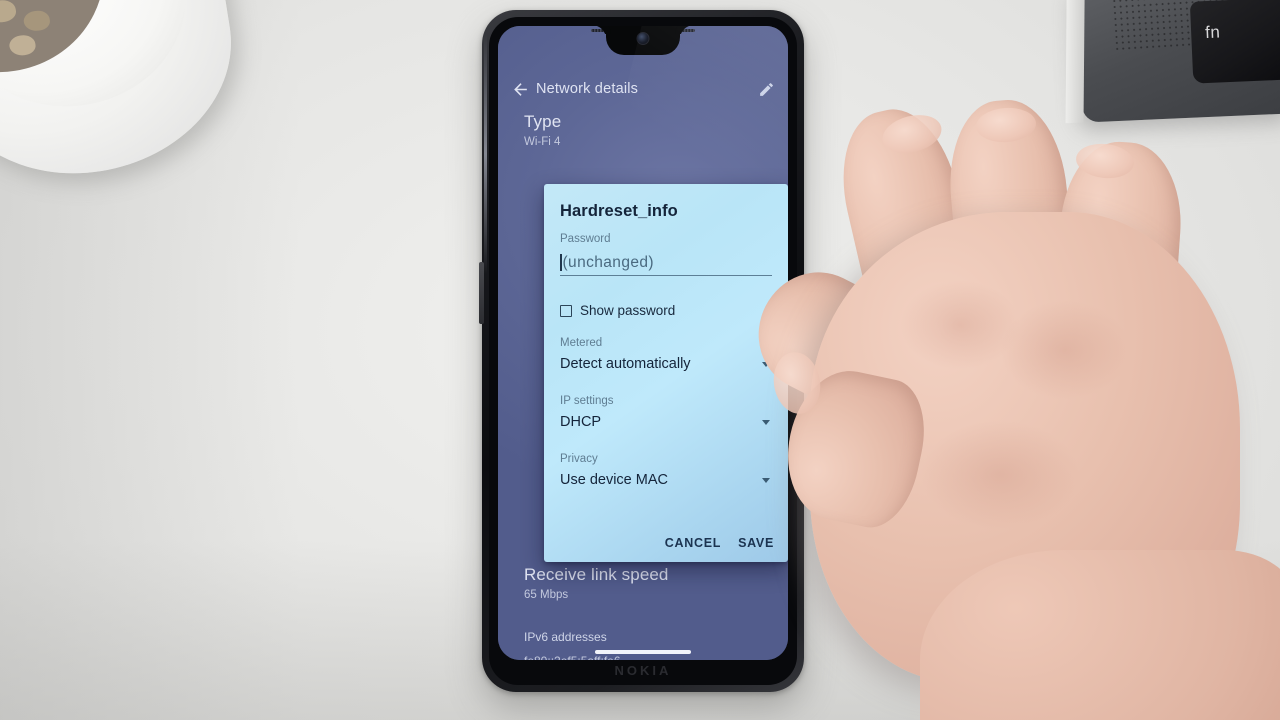 Image resolution: width=1280 pixels, height=720 pixels. Describe the element at coordinates (596, 574) in the screenshot. I see `setting-title: Receive link speed` at that location.